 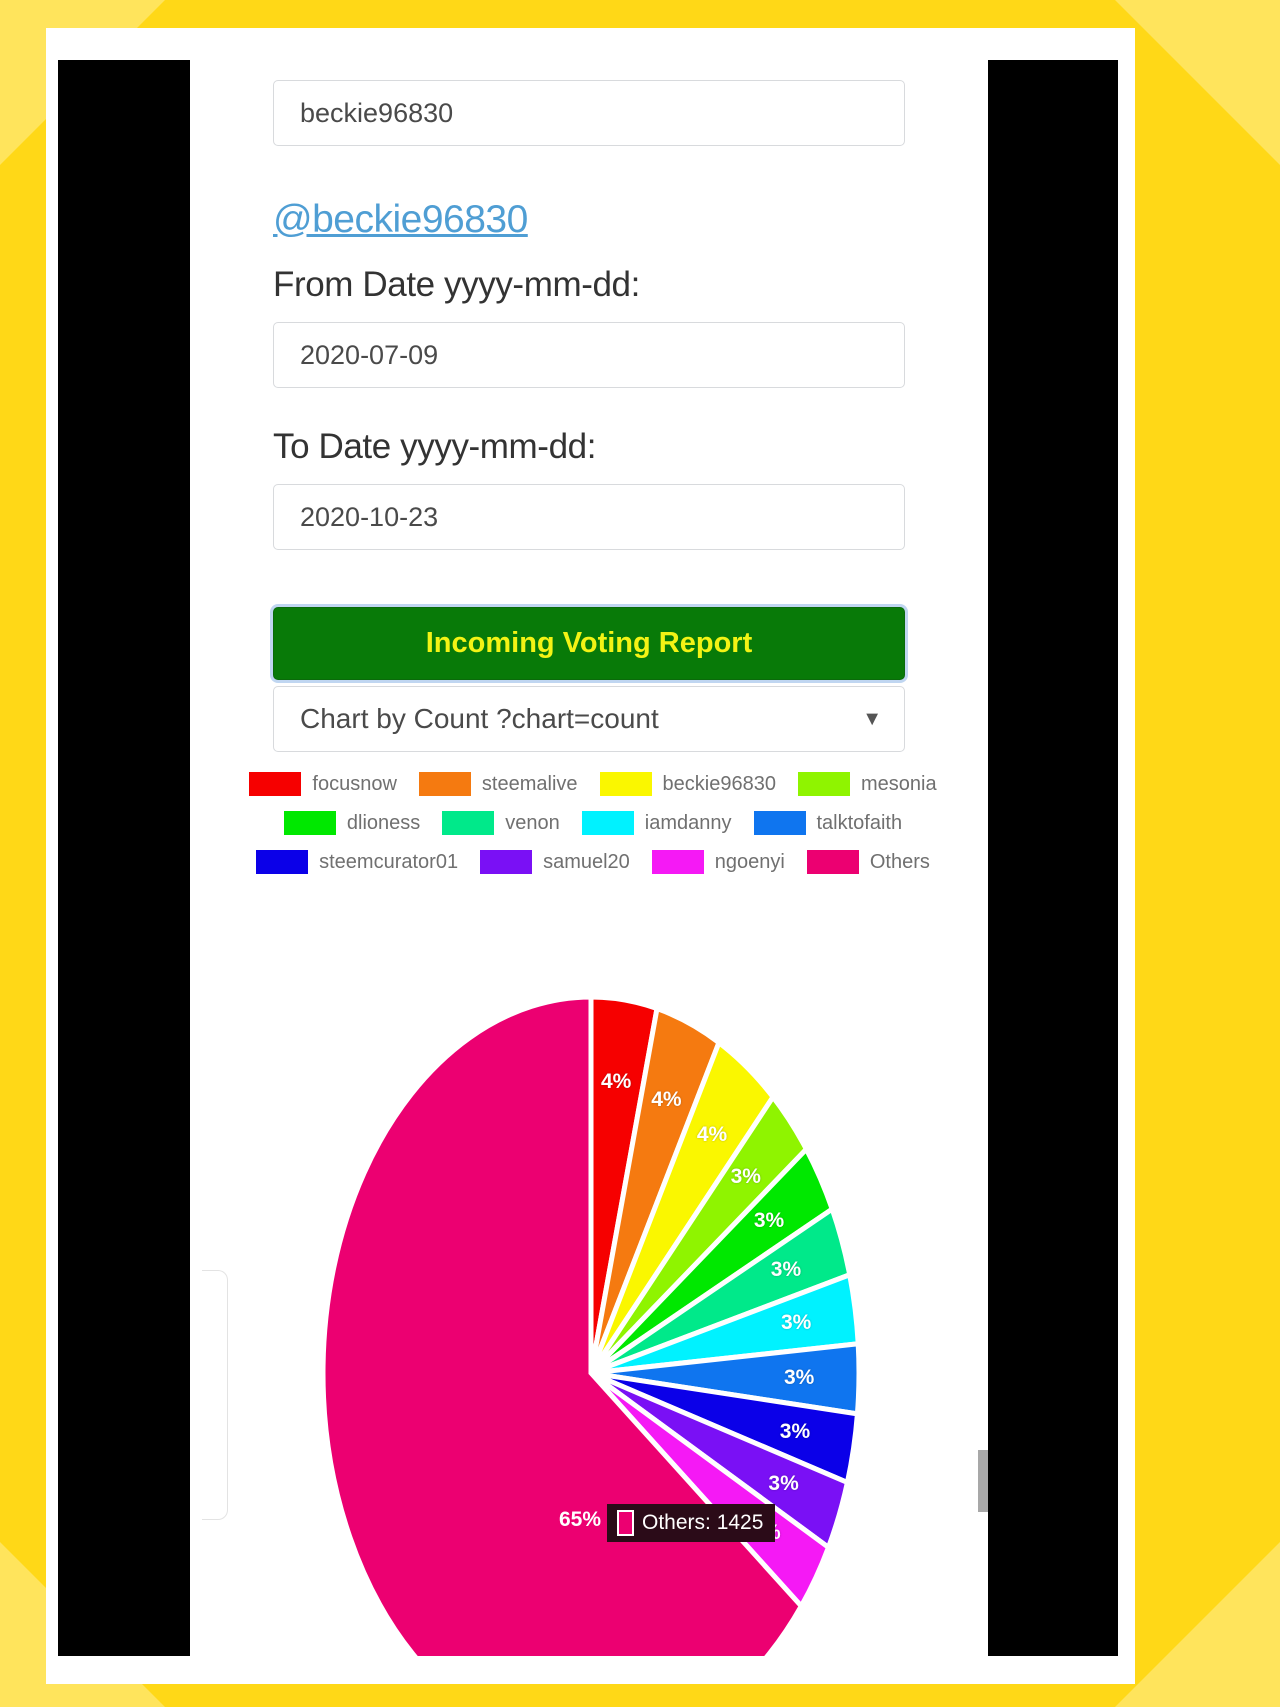 I want to click on tooltip-label: Others: 1425, so click(x=703, y=1522).